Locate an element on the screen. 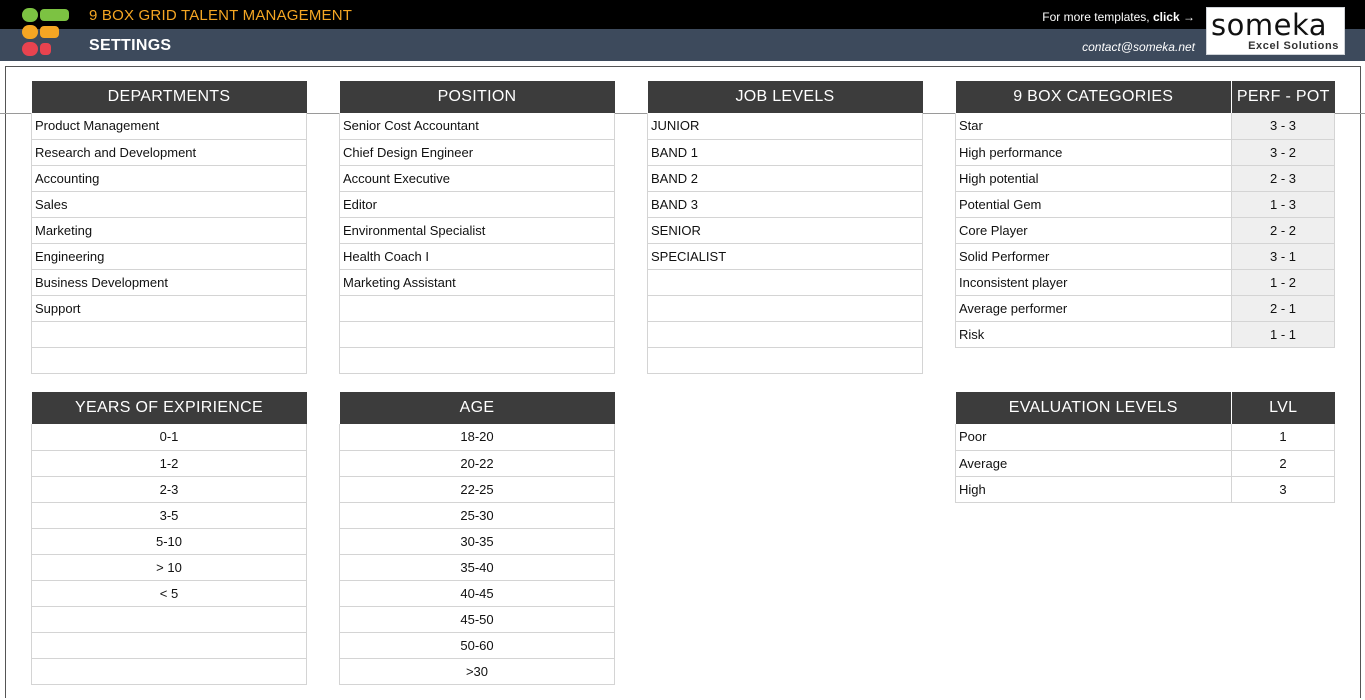 This screenshot has width=1365, height=700. age-cell: 40-45 is located at coordinates (477, 593).